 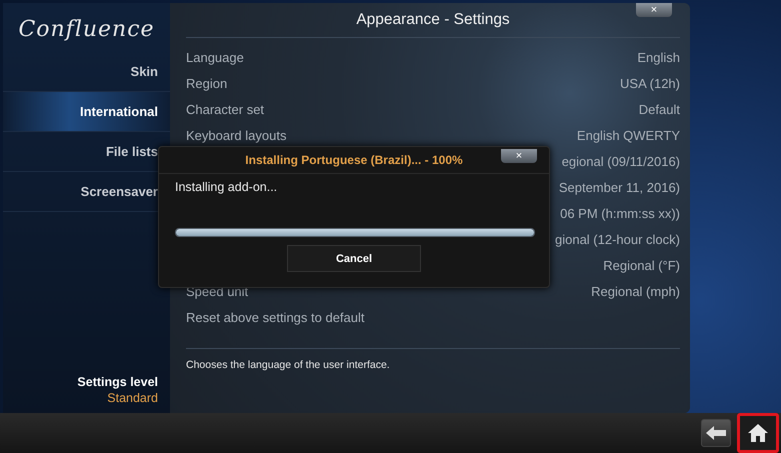 What do you see at coordinates (433, 359) in the screenshot?
I see `setting-description: Chooses the language of the user interface.` at bounding box center [433, 359].